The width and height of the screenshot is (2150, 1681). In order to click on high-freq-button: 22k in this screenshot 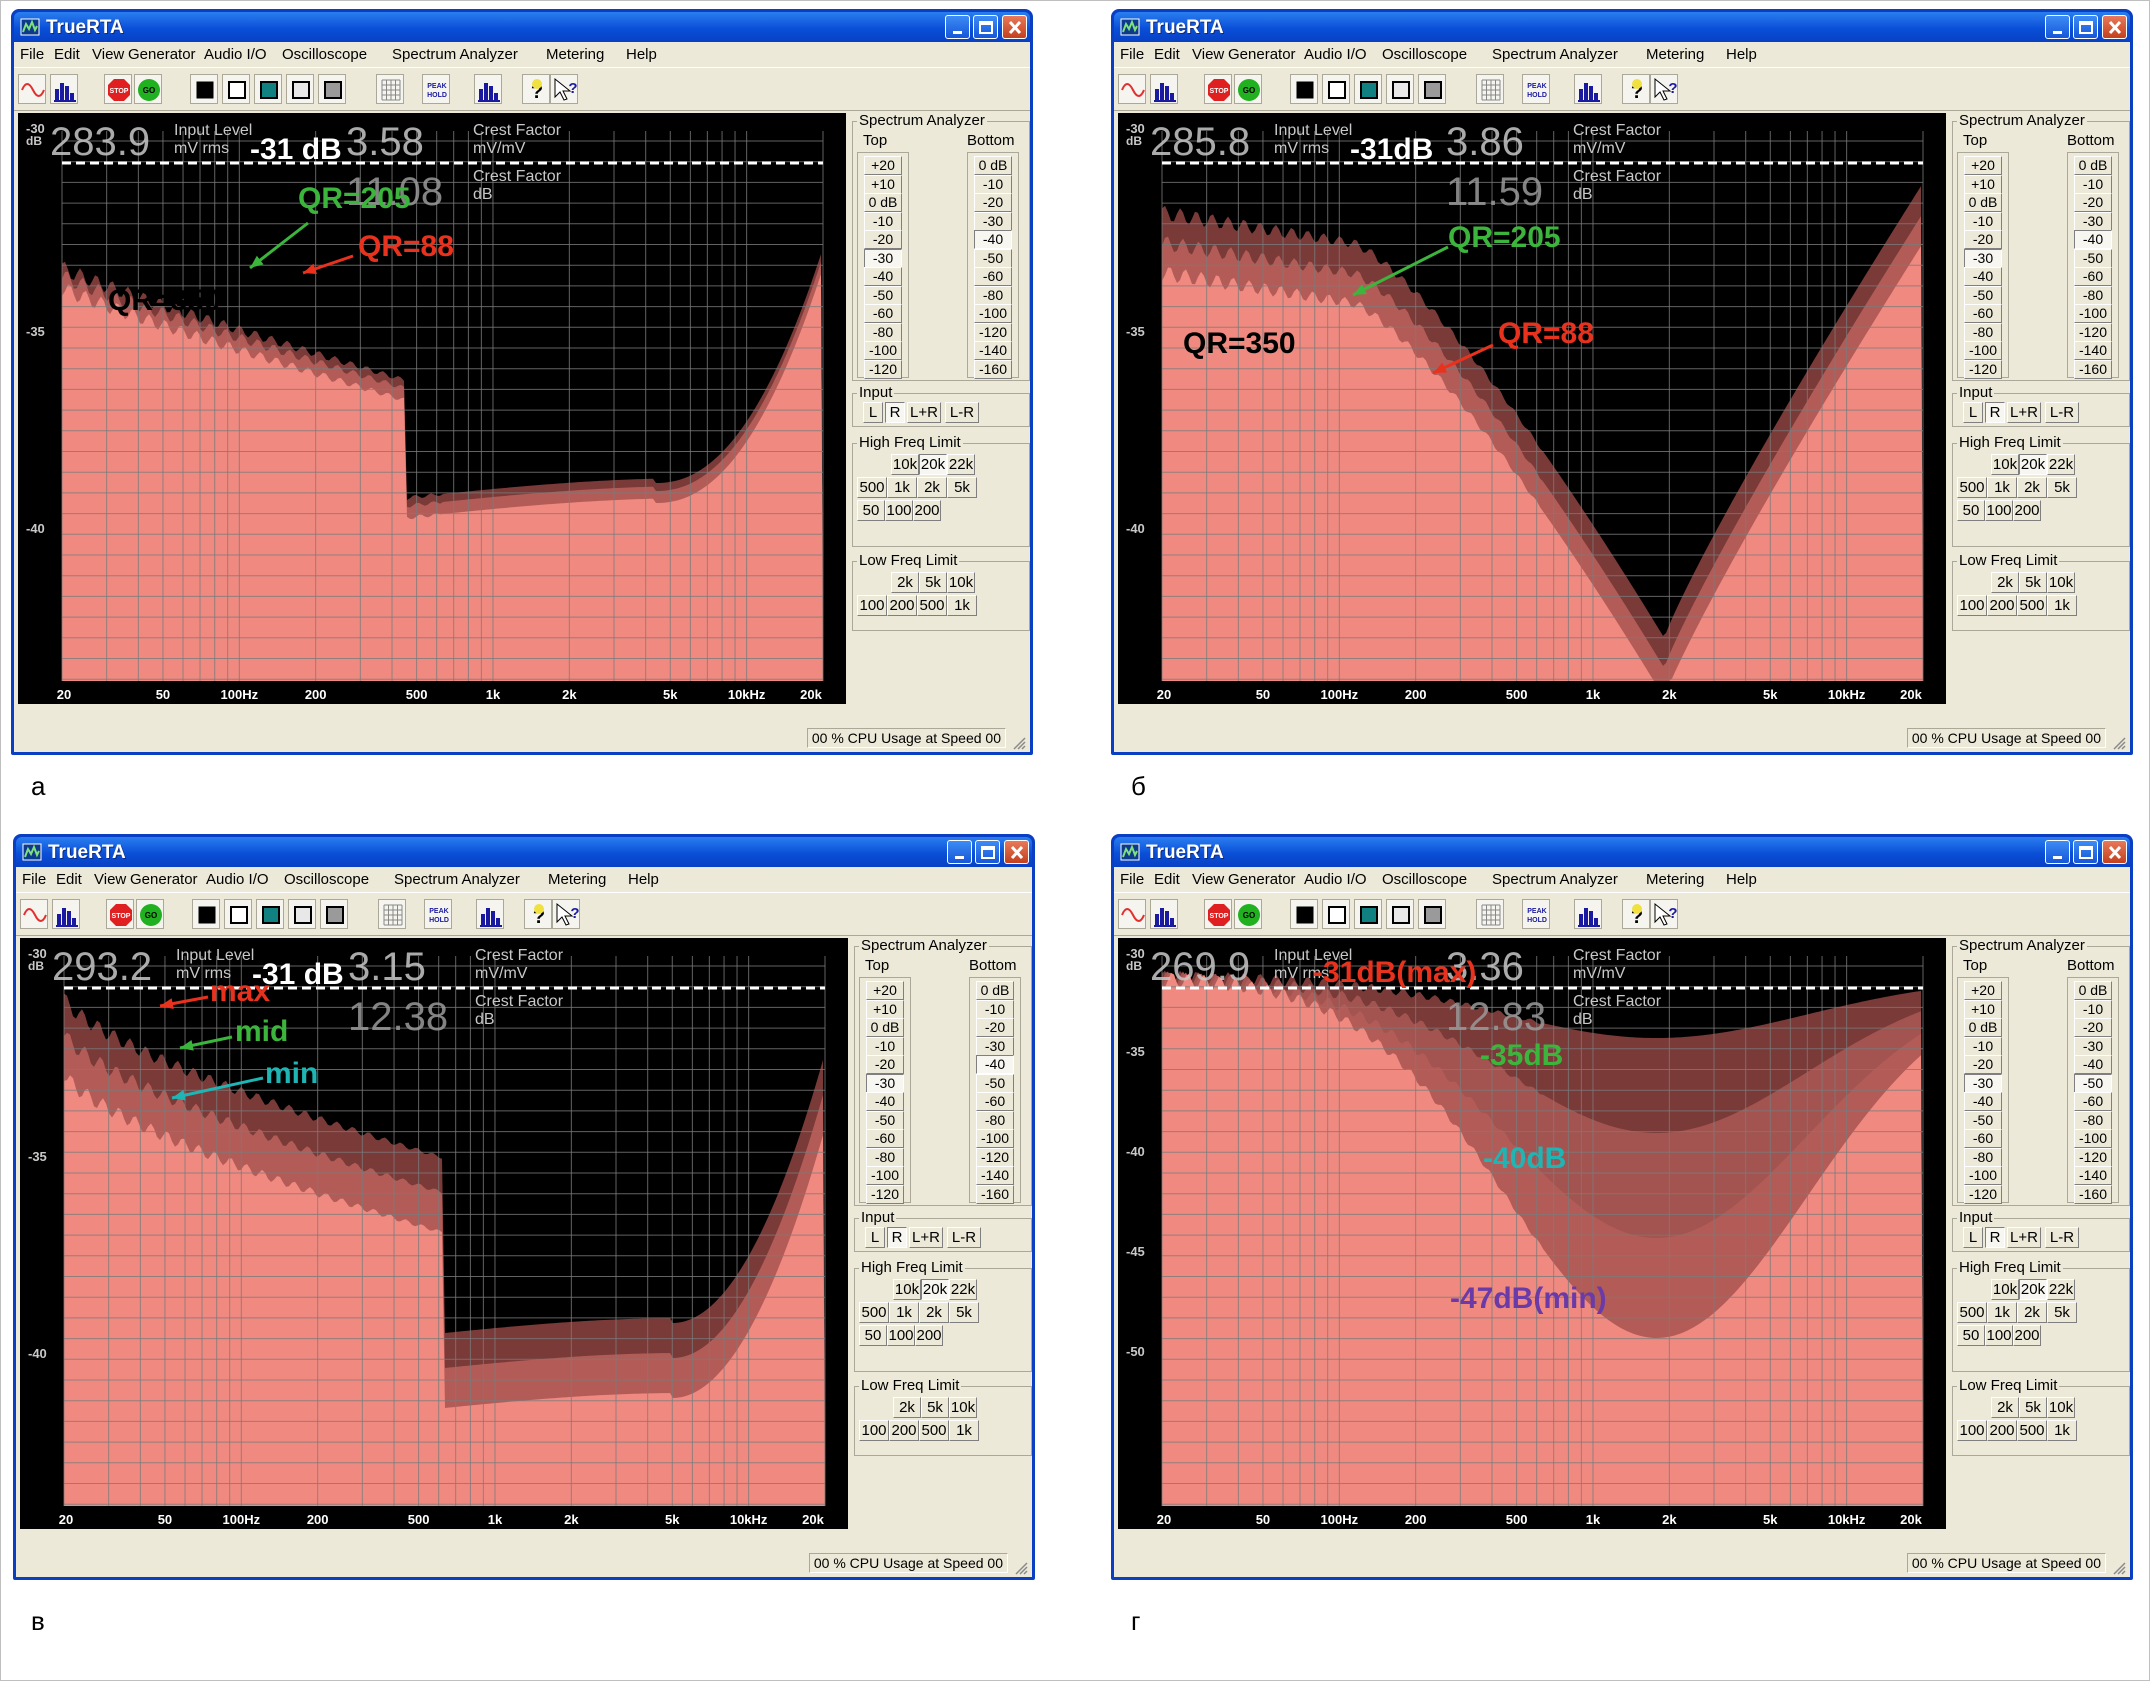, I will do `click(2061, 1289)`.